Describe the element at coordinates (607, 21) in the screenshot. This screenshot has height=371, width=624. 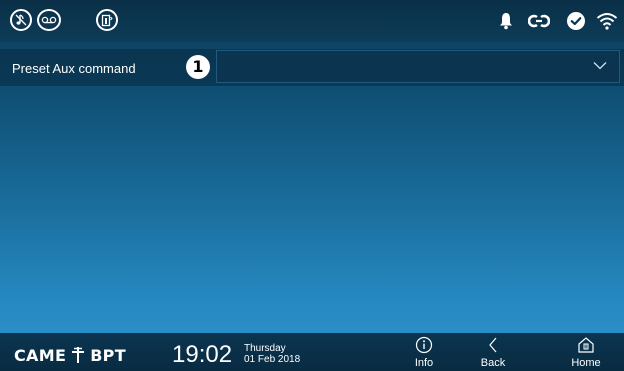
I see `wifi-icon` at that location.